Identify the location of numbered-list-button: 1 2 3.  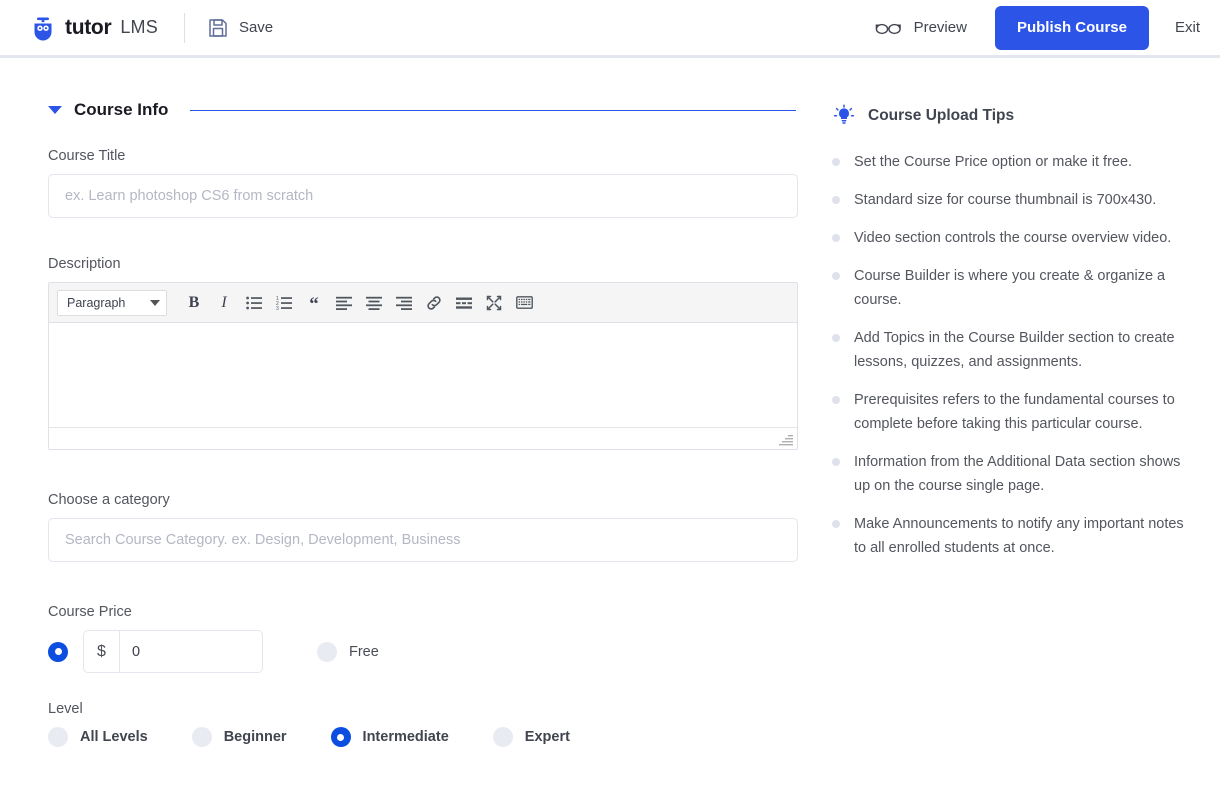
(284, 303).